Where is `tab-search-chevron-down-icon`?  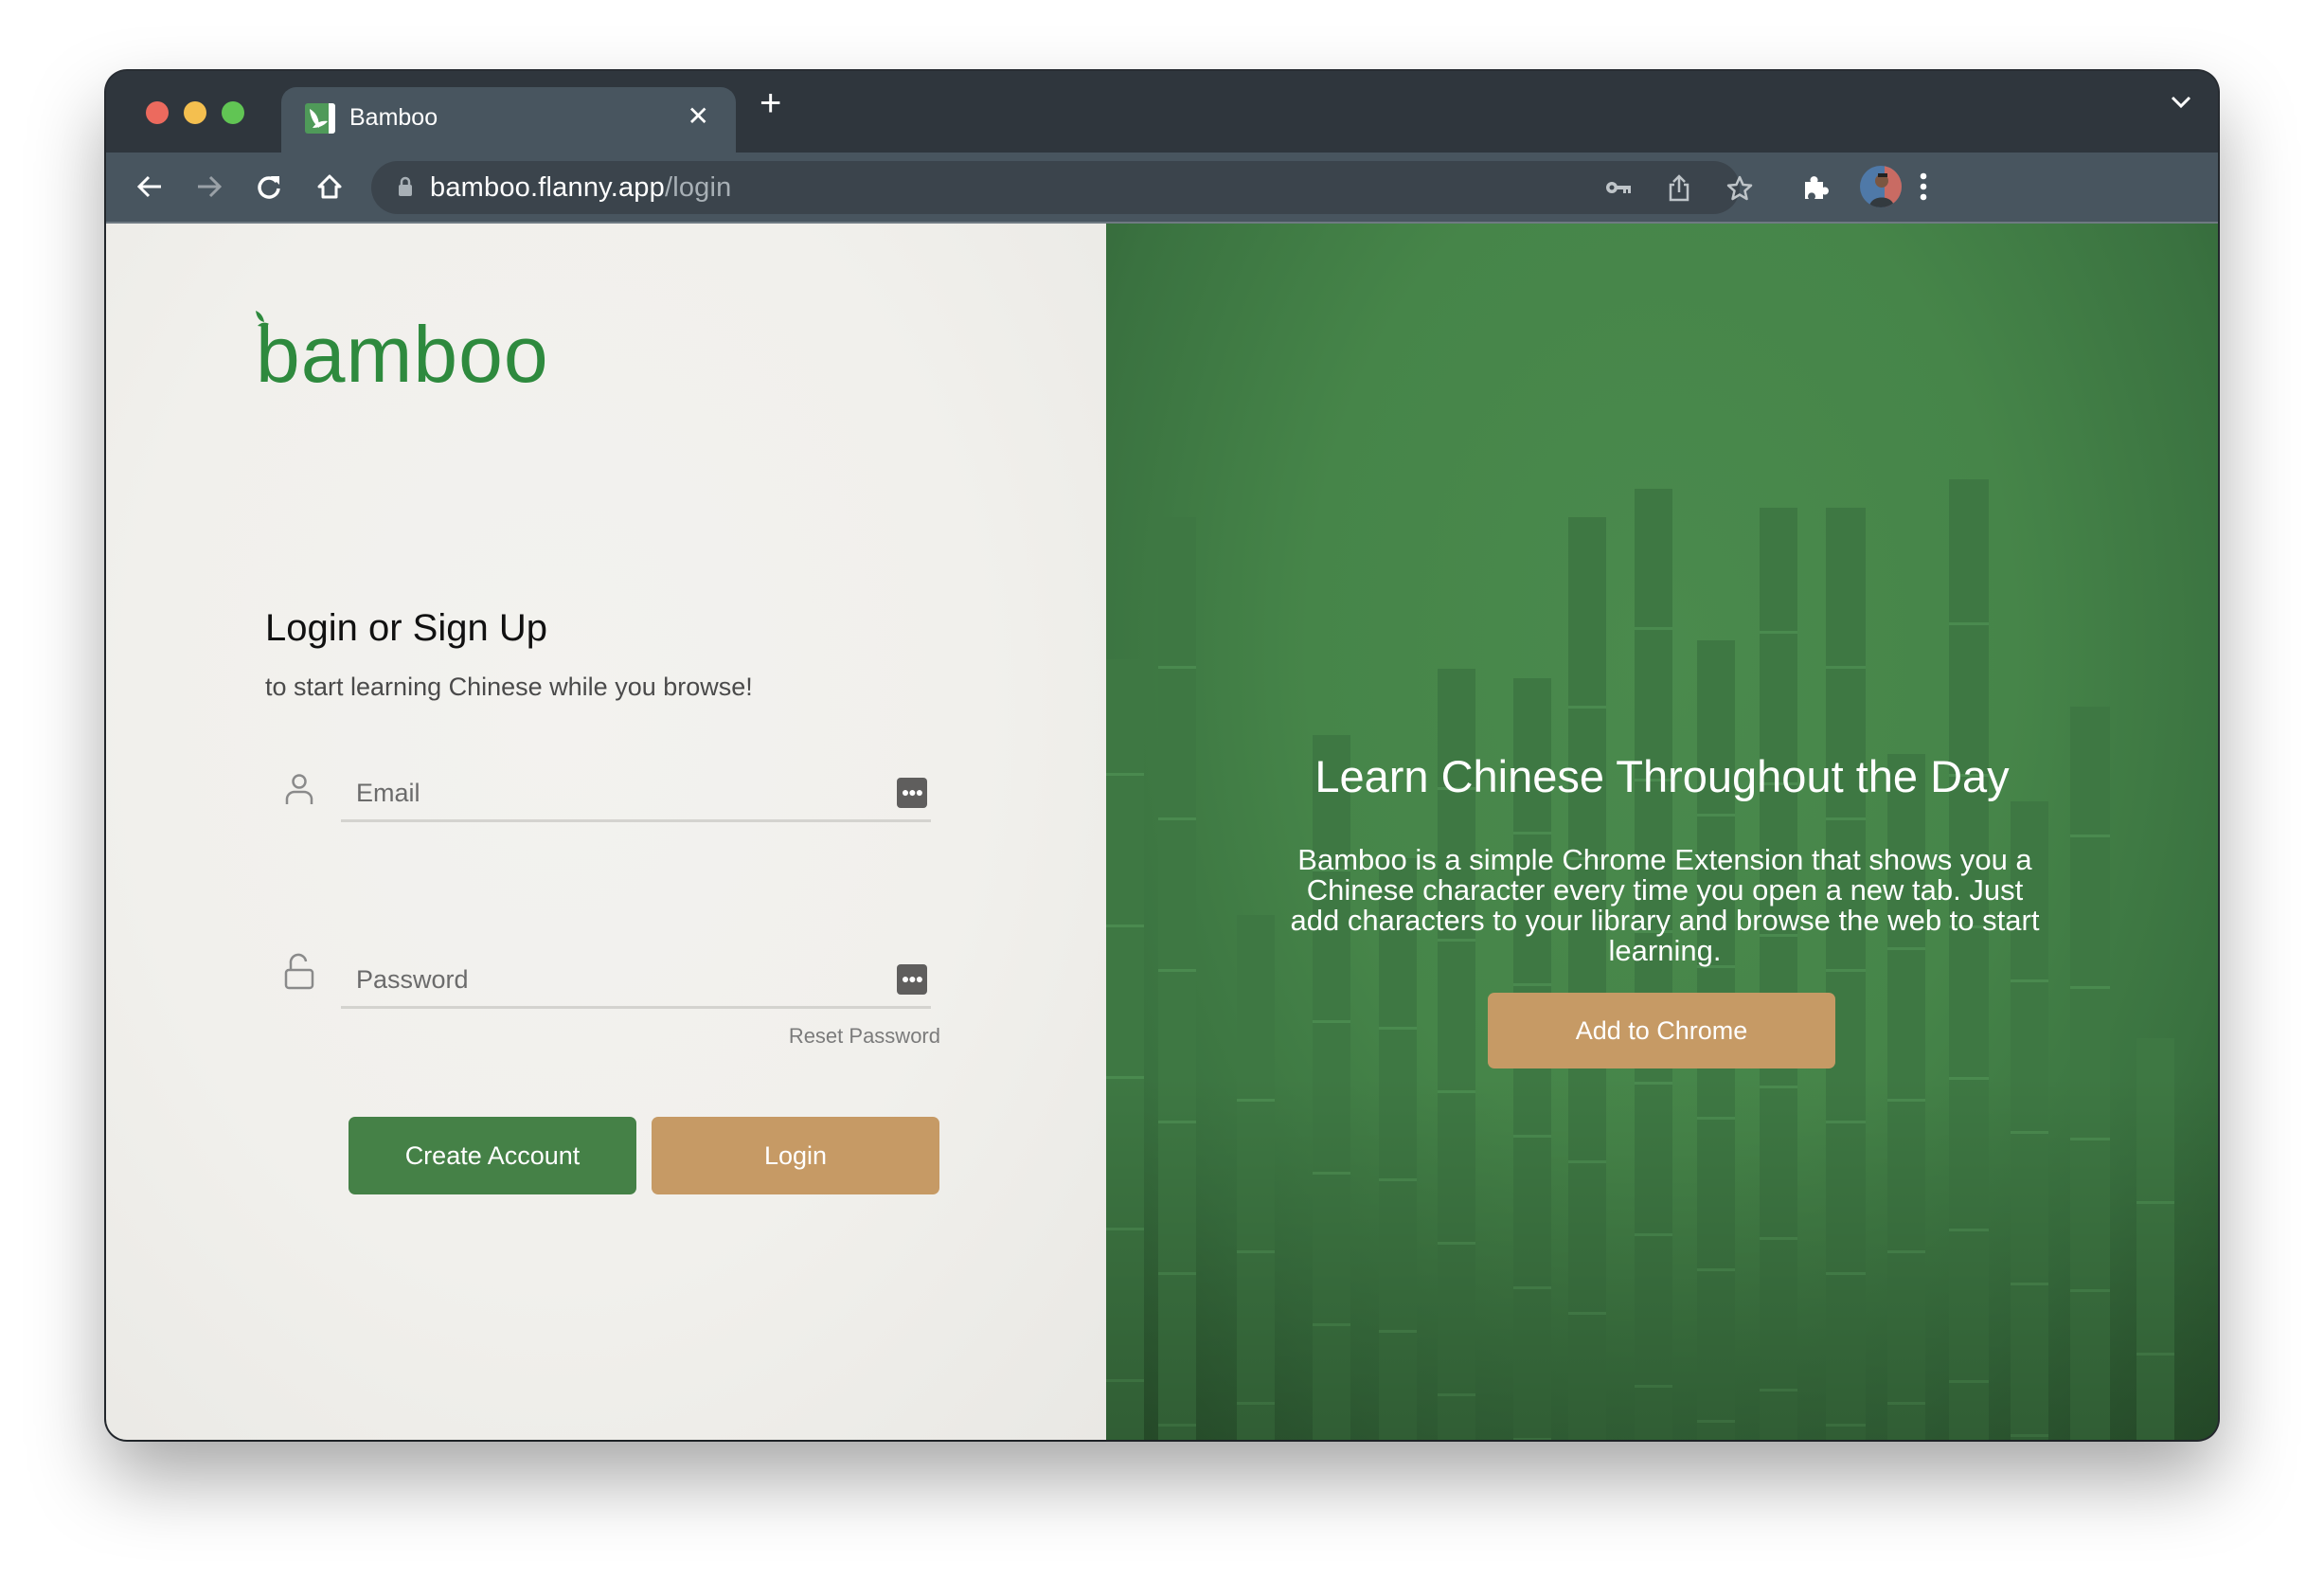
tab-search-chevron-down-icon is located at coordinates (2181, 102).